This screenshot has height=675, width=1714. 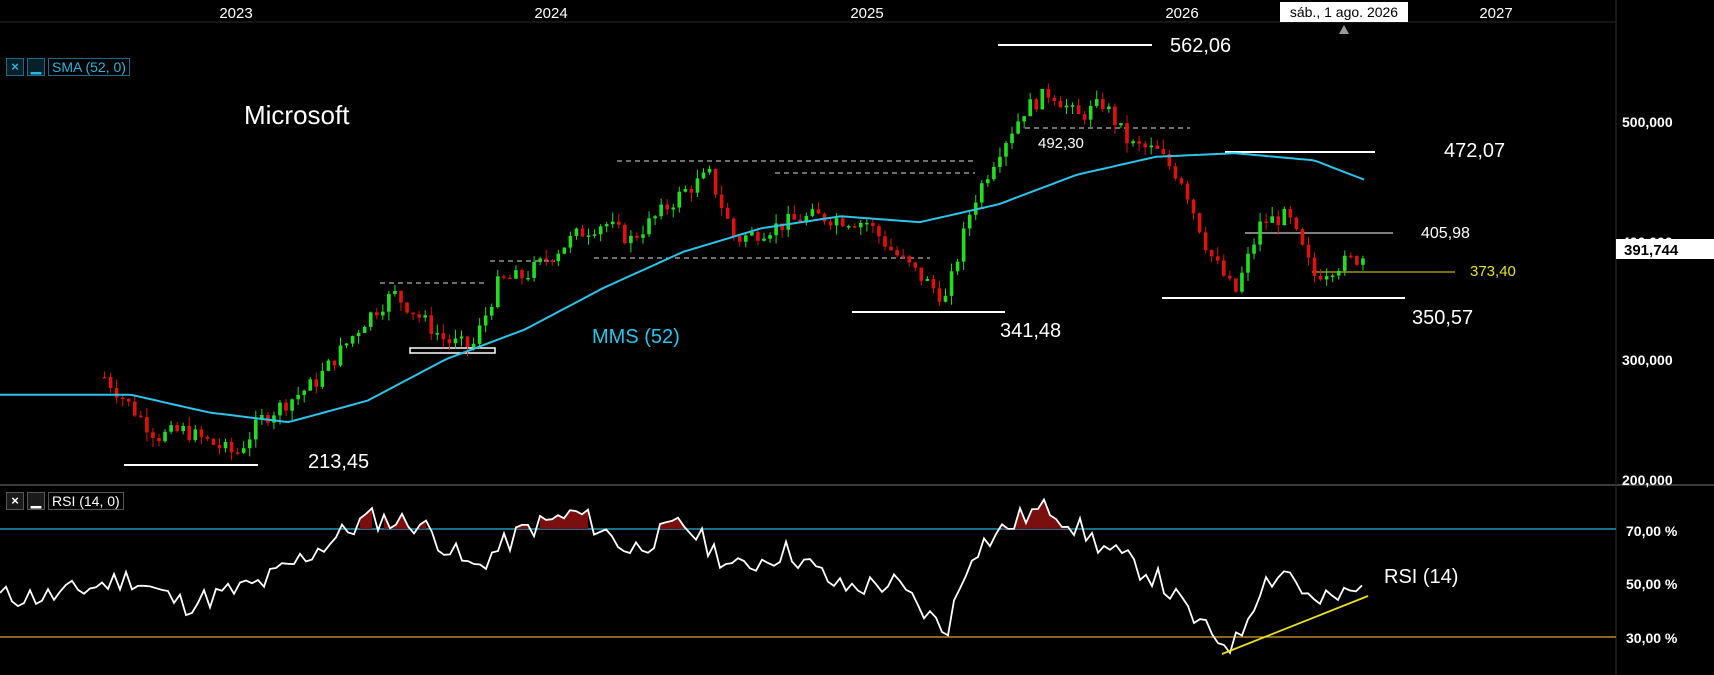 What do you see at coordinates (86, 501) in the screenshot?
I see `rsi-panel-label: RSI (14, 0)` at bounding box center [86, 501].